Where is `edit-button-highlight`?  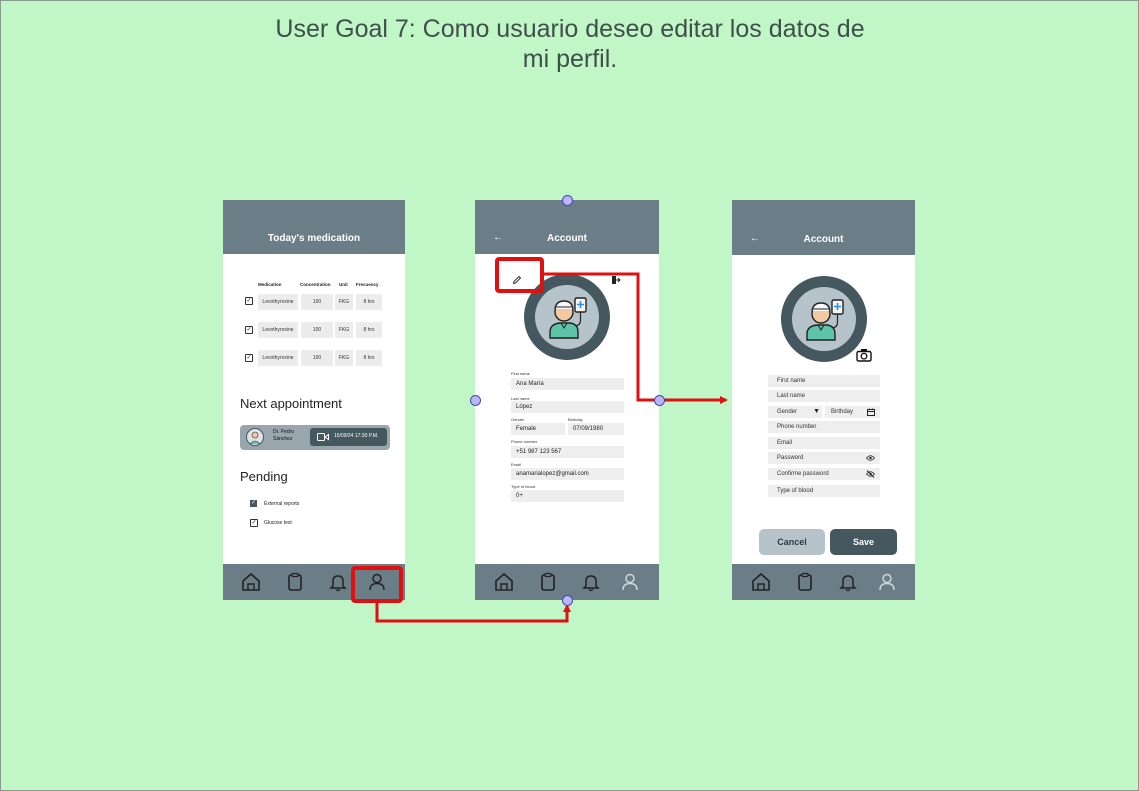 edit-button-highlight is located at coordinates (519, 275).